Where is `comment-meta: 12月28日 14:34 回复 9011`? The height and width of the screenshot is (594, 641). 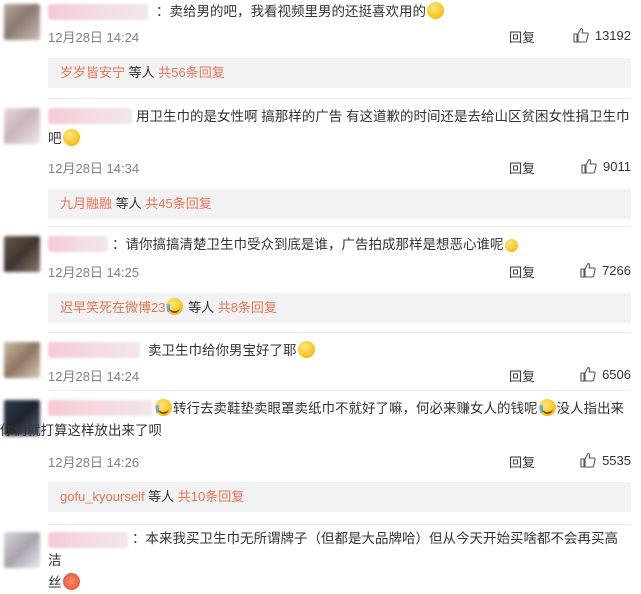
comment-meta: 12月28日 14:34 回复 9011 is located at coordinates (339, 167).